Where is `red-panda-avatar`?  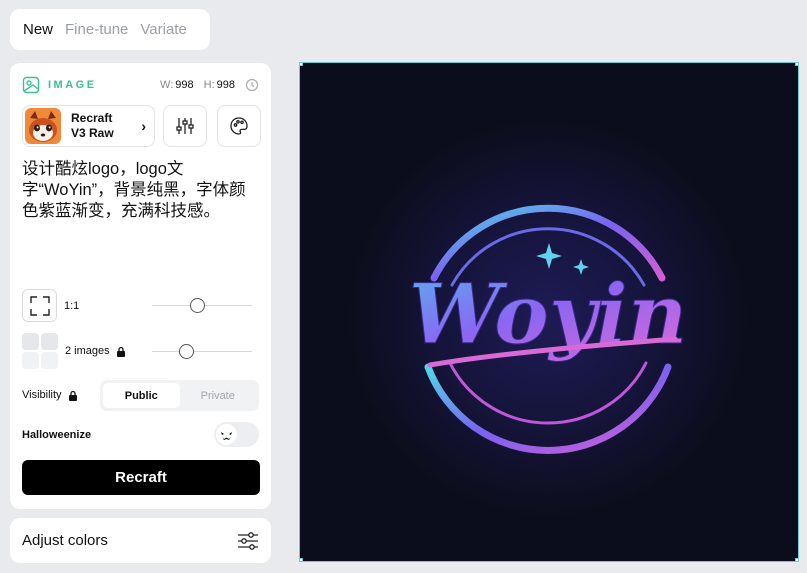
red-panda-avatar is located at coordinates (43, 126).